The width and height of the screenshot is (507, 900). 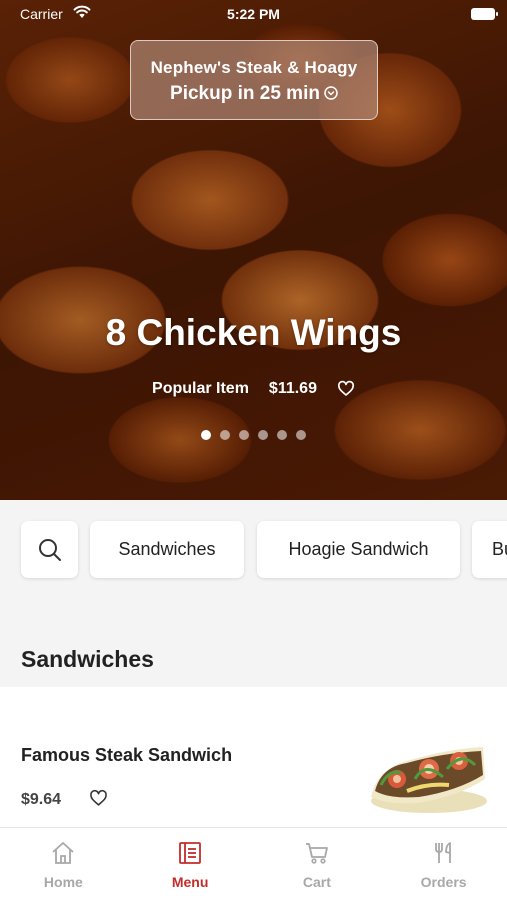 What do you see at coordinates (316, 882) in the screenshot?
I see `tab-label: Cart` at bounding box center [316, 882].